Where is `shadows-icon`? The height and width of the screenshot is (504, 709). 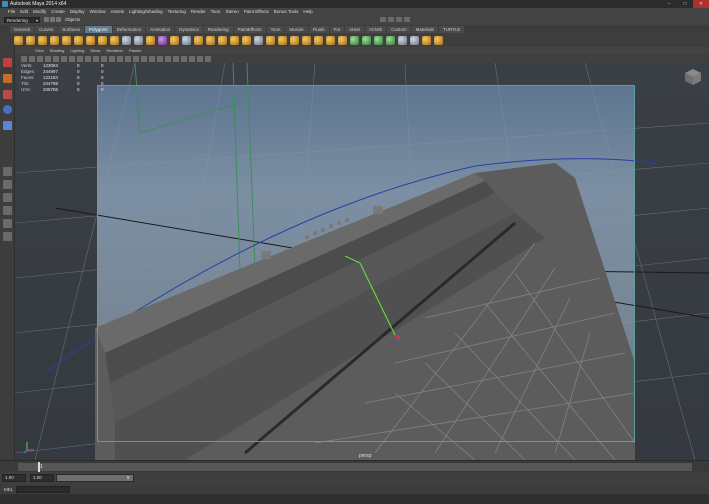
shadows-icon is located at coordinates (160, 58).